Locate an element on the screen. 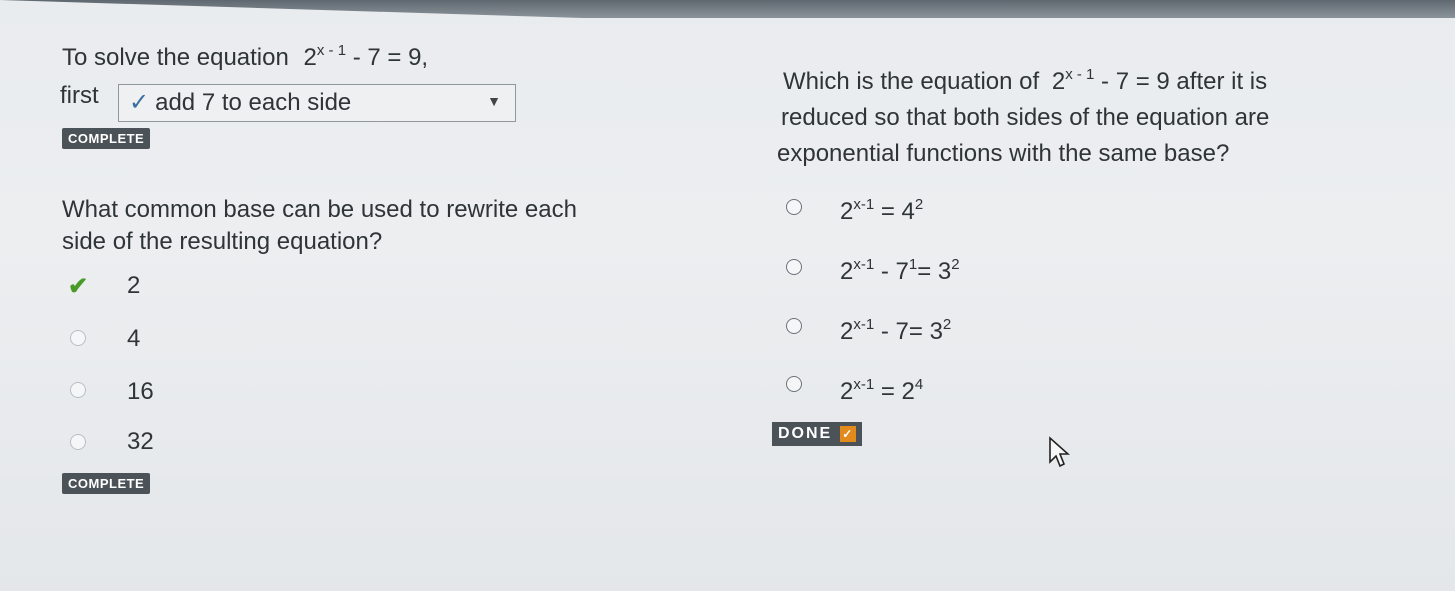  q2-option-label: 32 is located at coordinates (140, 442).